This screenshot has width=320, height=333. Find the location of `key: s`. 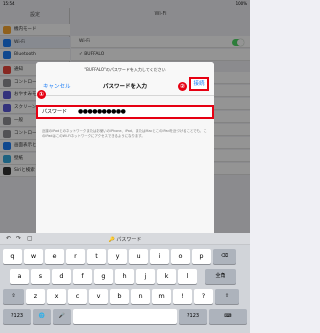

key: s is located at coordinates (40, 276).